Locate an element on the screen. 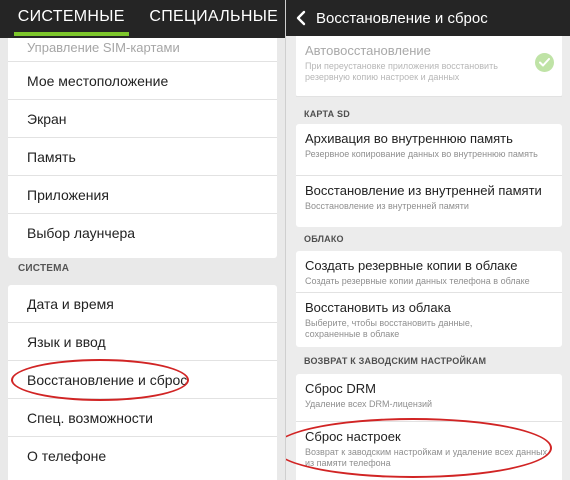 The image size is (570, 480). factory-reset-section-header: ВОЗВРАТ К ЗАВОДСКИМ НАСТРОЙКАМ is located at coordinates (395, 361).